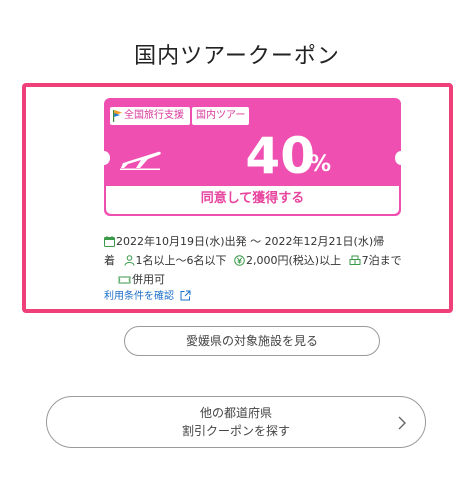  Describe the element at coordinates (181, 260) in the screenshot. I see `people-condition: 1名以上〜6名以下` at that location.